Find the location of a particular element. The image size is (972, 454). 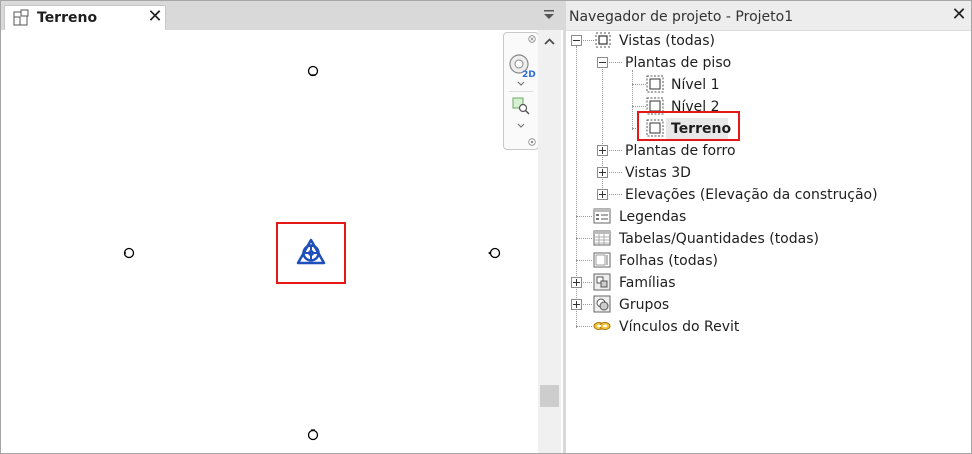

view-control-bar: 2D is located at coordinates (521, 91).